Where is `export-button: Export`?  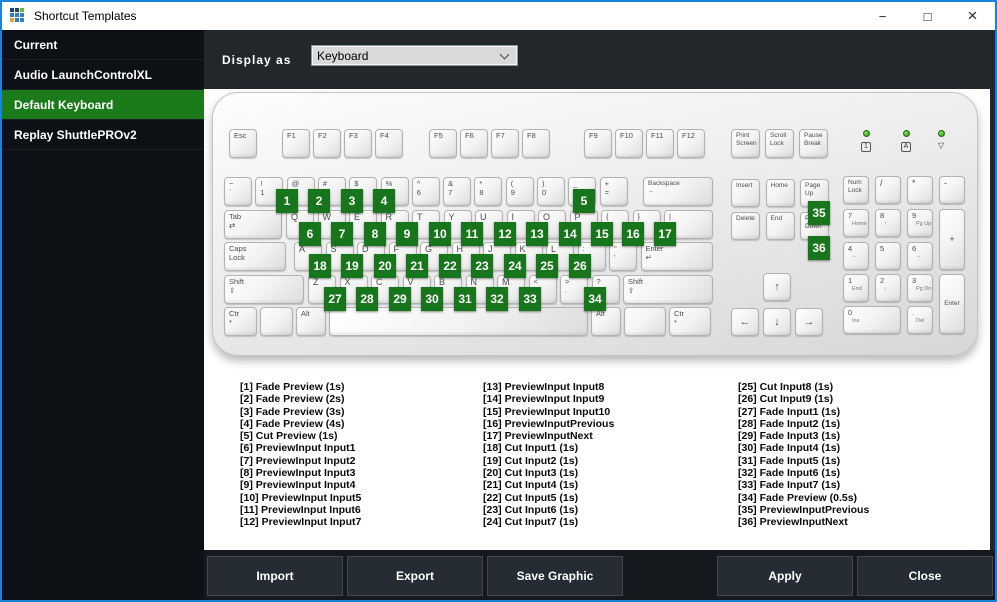
export-button: Export is located at coordinates (415, 576).